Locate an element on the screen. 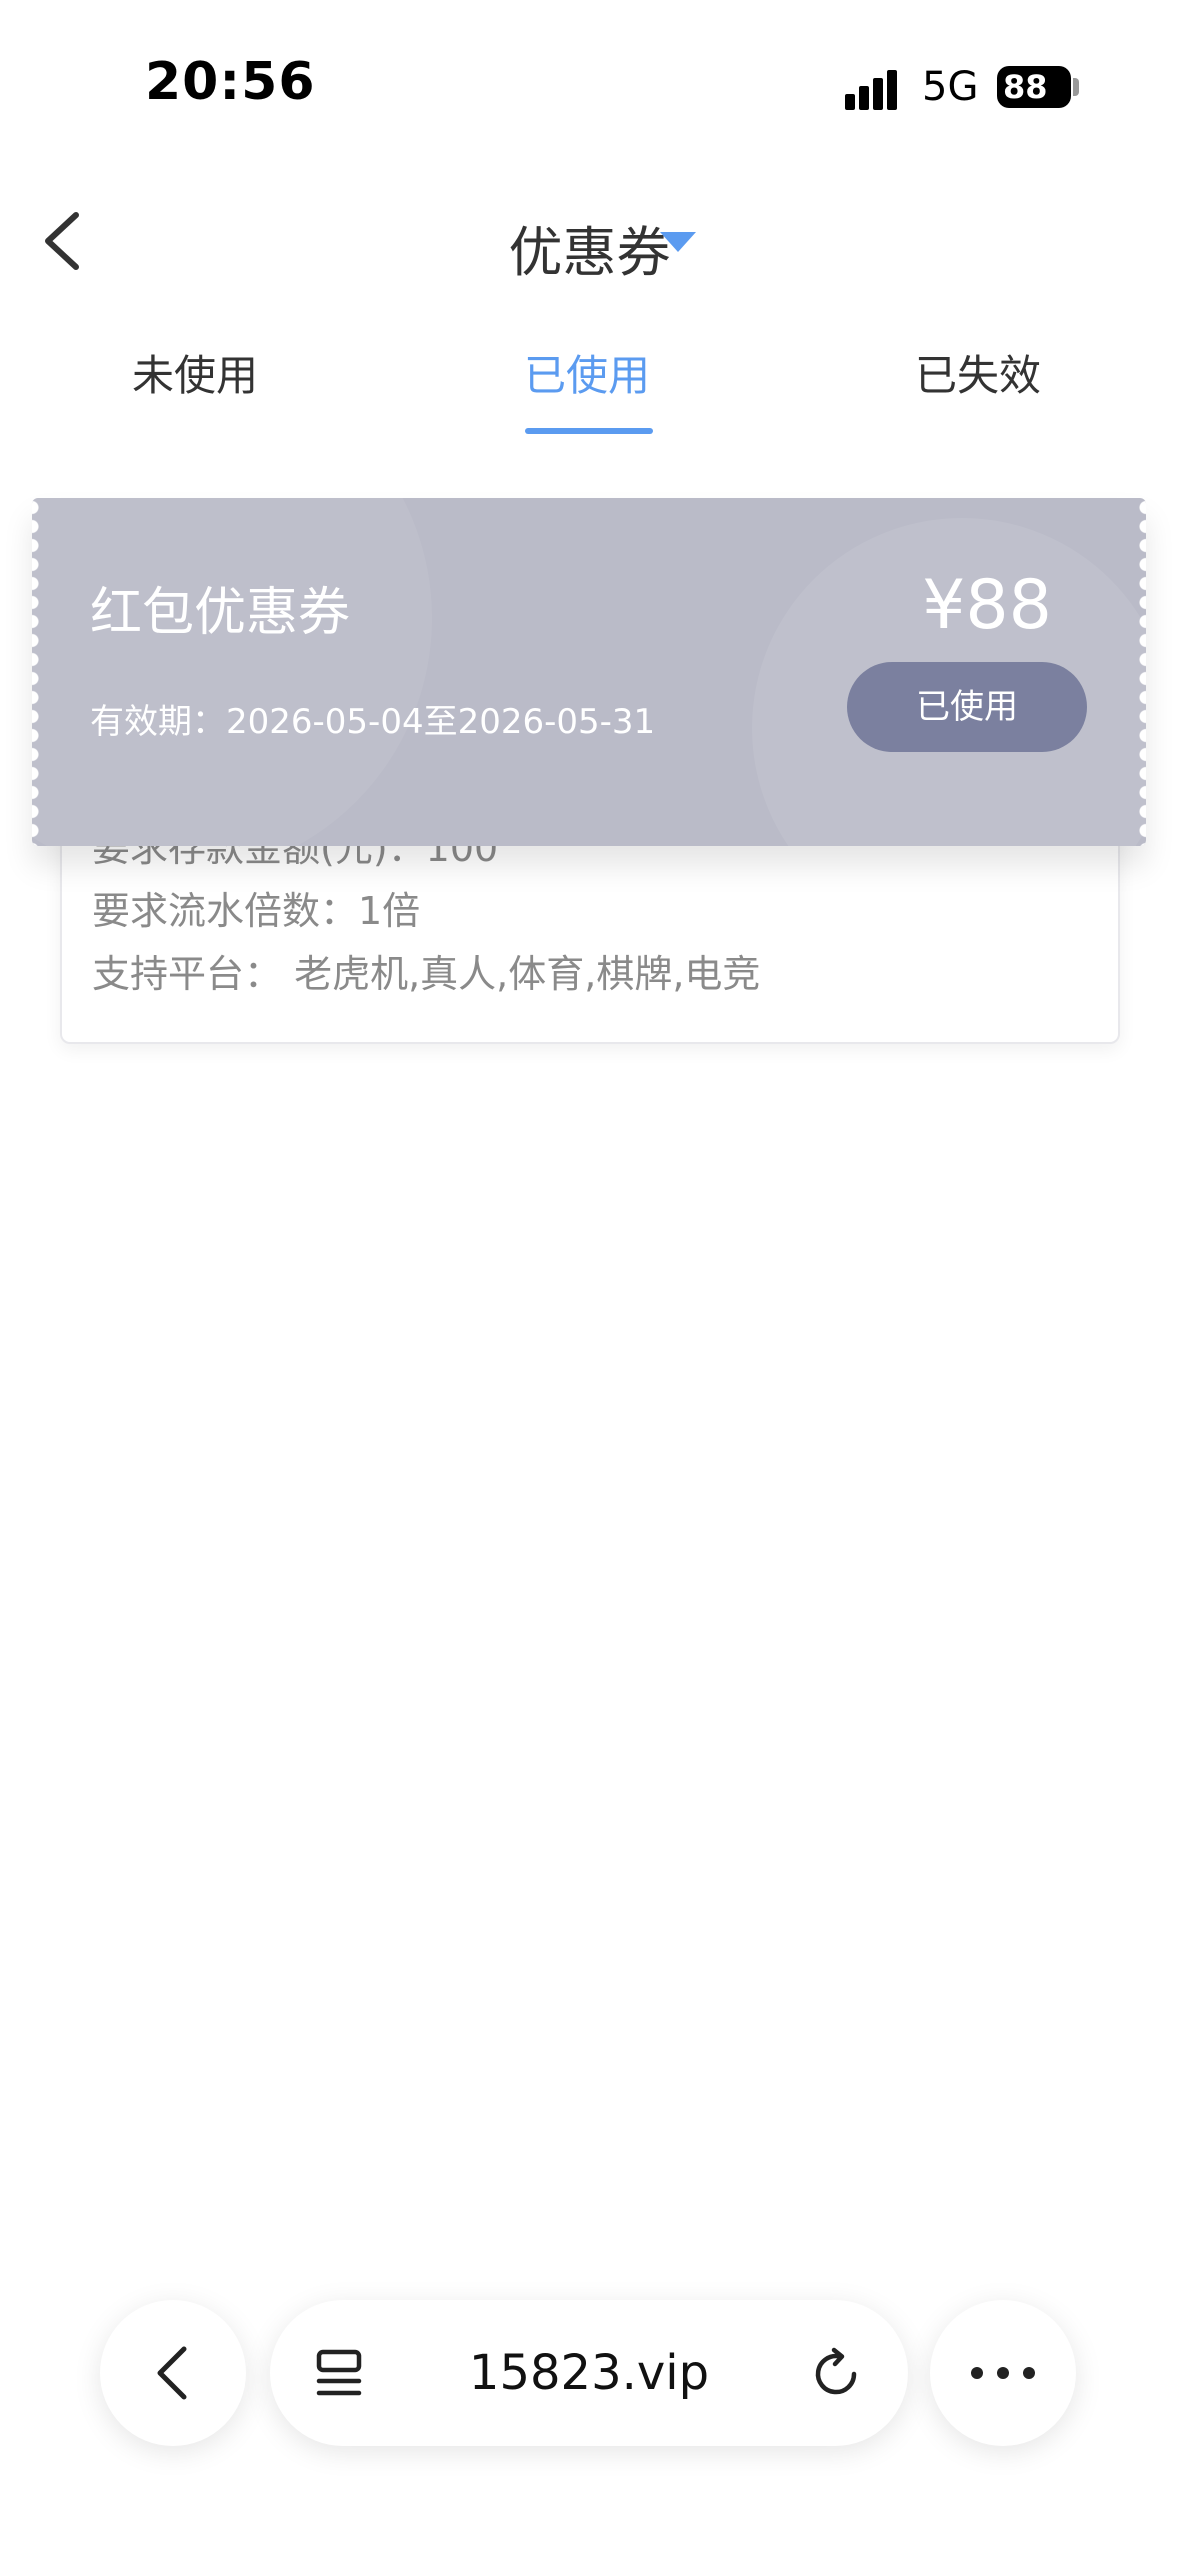 The height and width of the screenshot is (2556, 1179). battery-tip is located at coordinates (1076, 87).